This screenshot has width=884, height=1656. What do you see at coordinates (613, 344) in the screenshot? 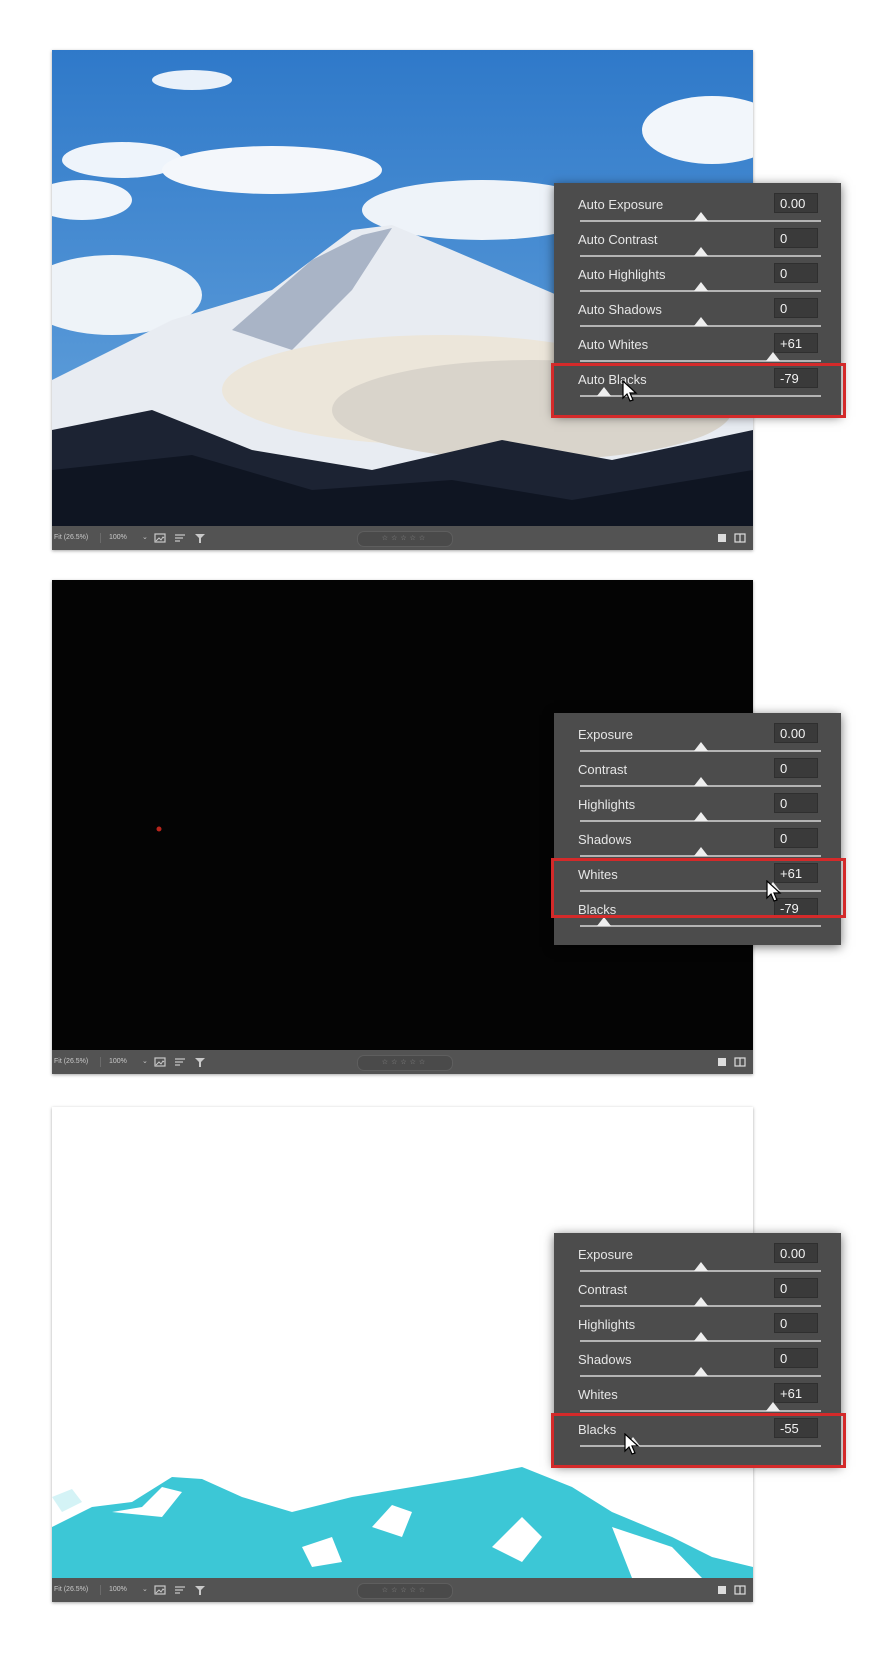
I see `slider-label: Auto Whites` at bounding box center [613, 344].